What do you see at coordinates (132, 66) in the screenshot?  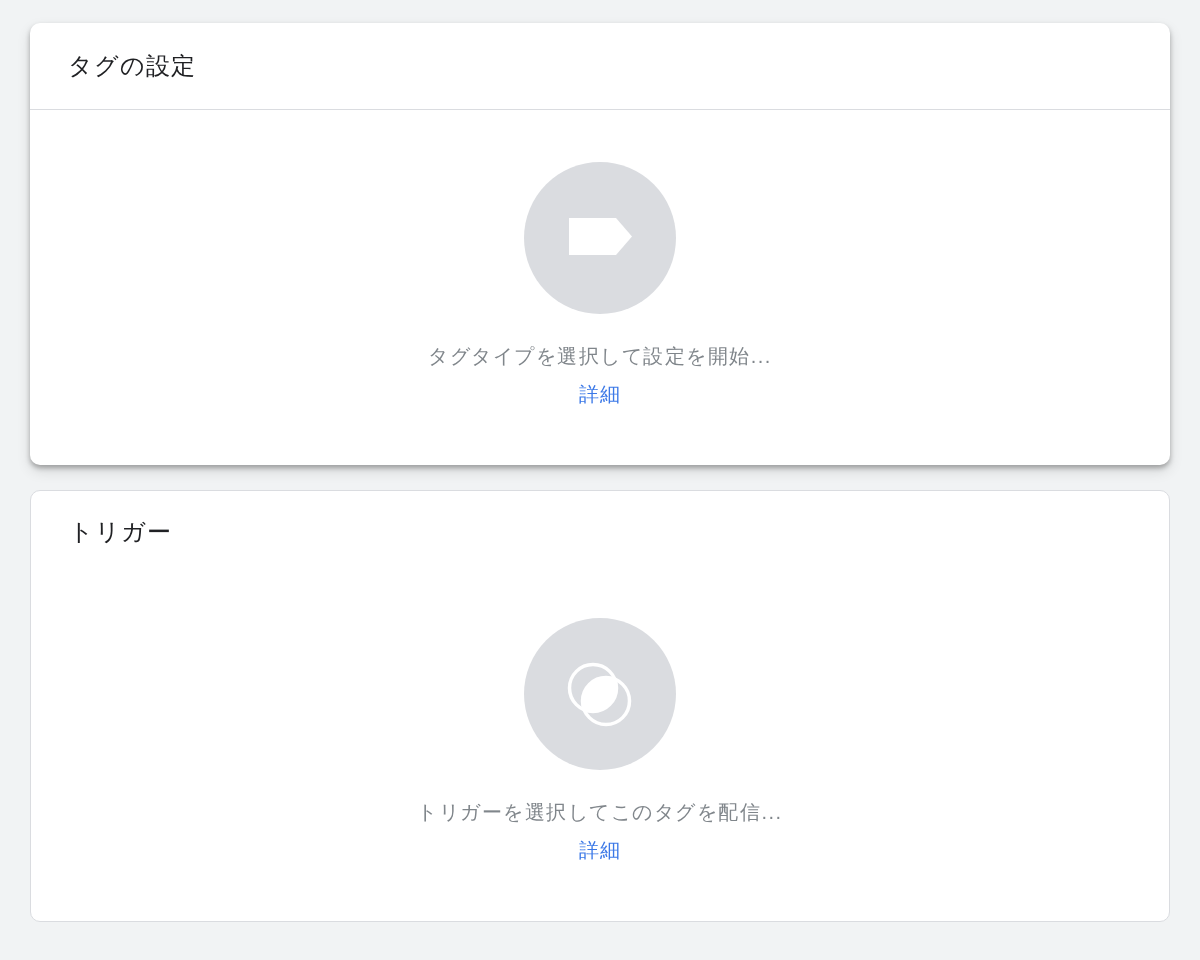 I see `card-title: タグの設定` at bounding box center [132, 66].